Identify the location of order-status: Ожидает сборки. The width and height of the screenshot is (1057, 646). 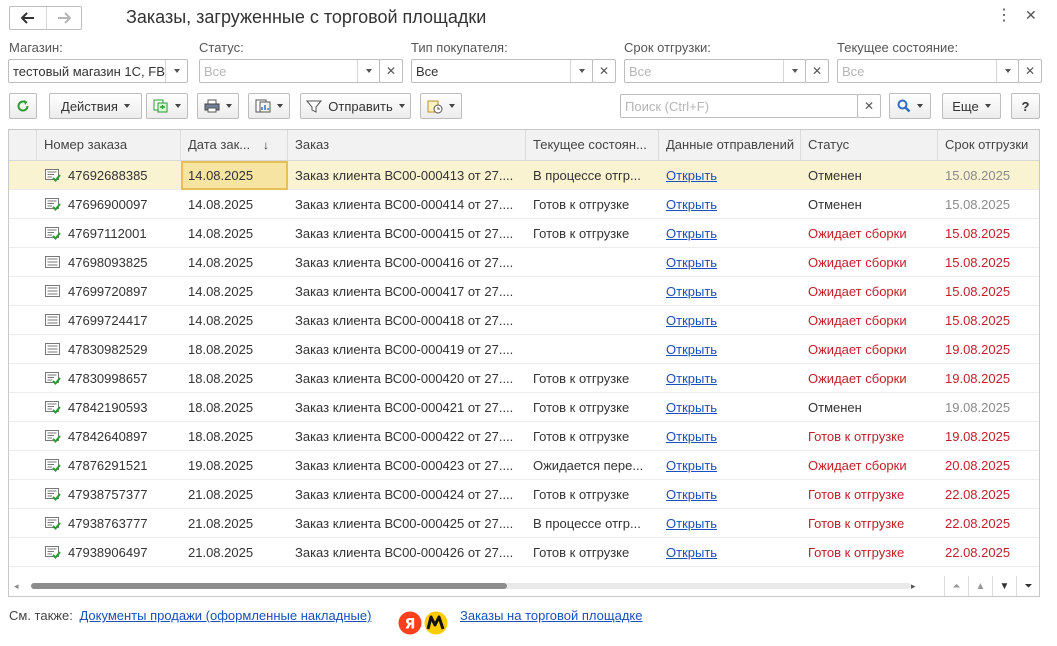
(857, 378).